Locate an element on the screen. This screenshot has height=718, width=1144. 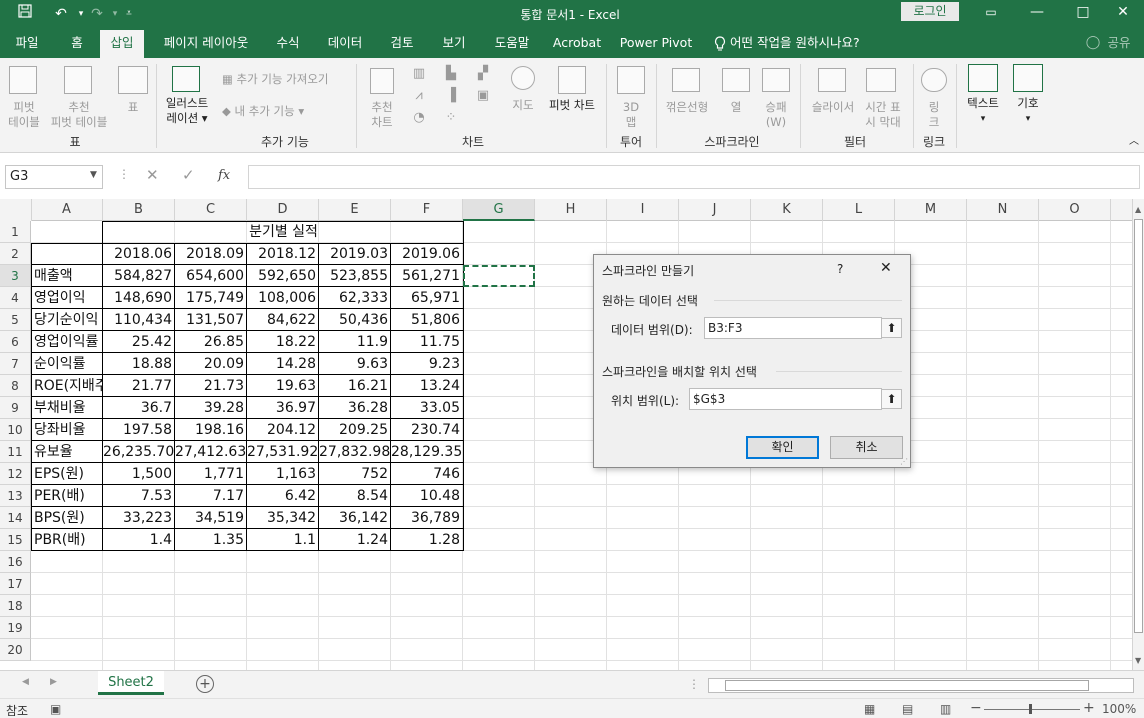
data-cell: 84,622 is located at coordinates (283, 320).